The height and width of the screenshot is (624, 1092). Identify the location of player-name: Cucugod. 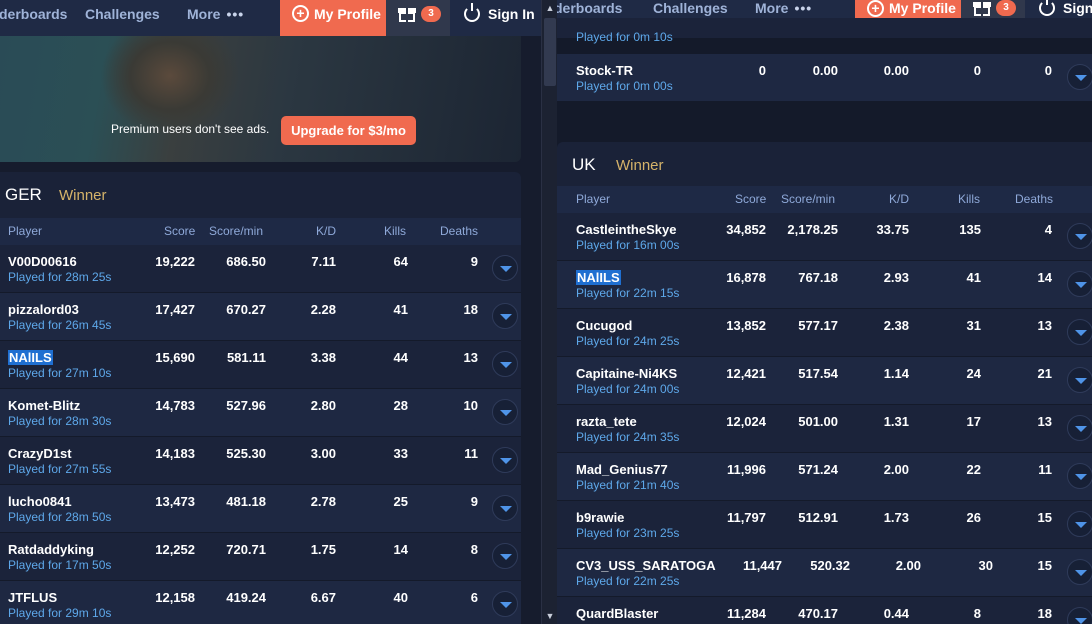
(604, 325).